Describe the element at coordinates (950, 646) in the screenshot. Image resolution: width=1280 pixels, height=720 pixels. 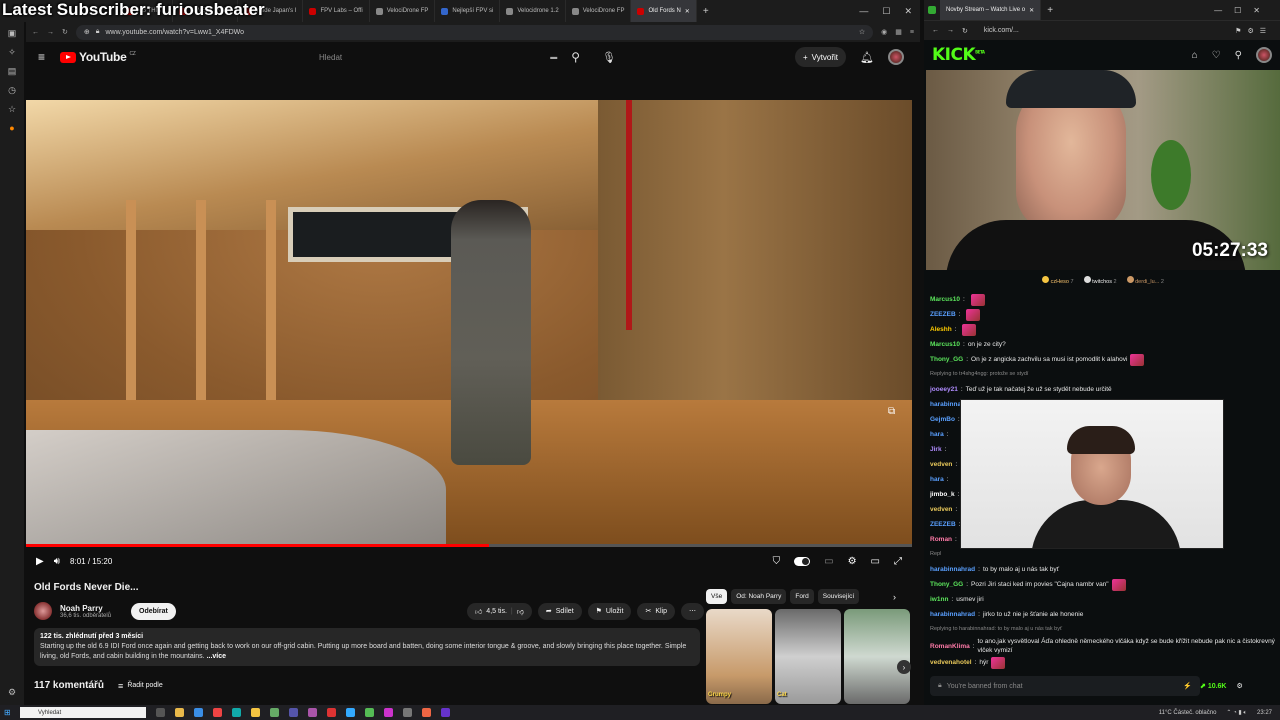
I see `chat-username: RomanKlima` at that location.